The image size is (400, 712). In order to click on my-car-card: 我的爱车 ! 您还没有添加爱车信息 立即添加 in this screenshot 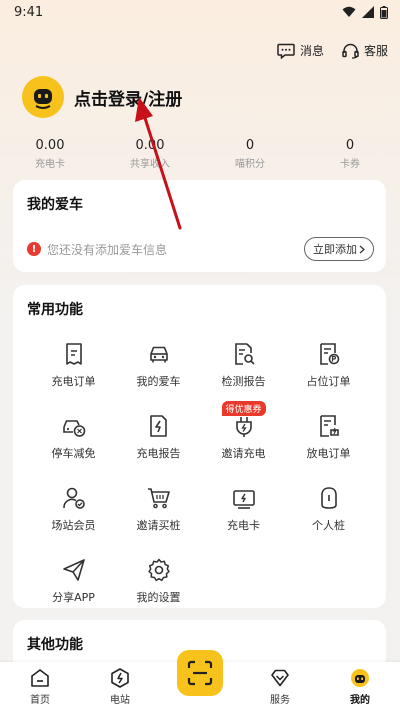, I will do `click(199, 226)`.